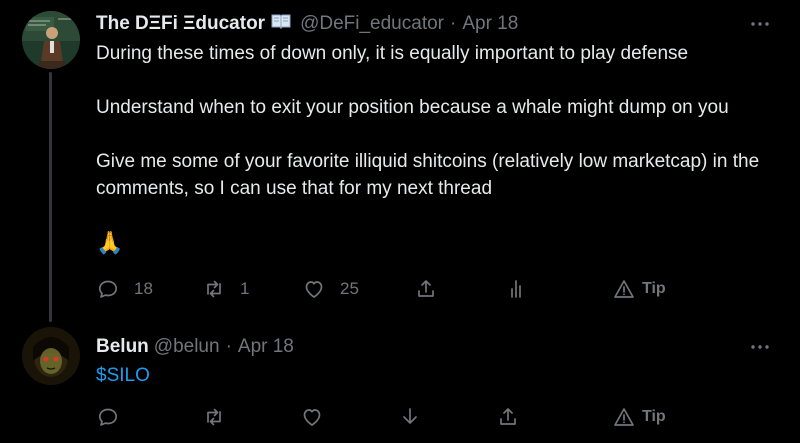  I want to click on reply-button, so click(108, 417).